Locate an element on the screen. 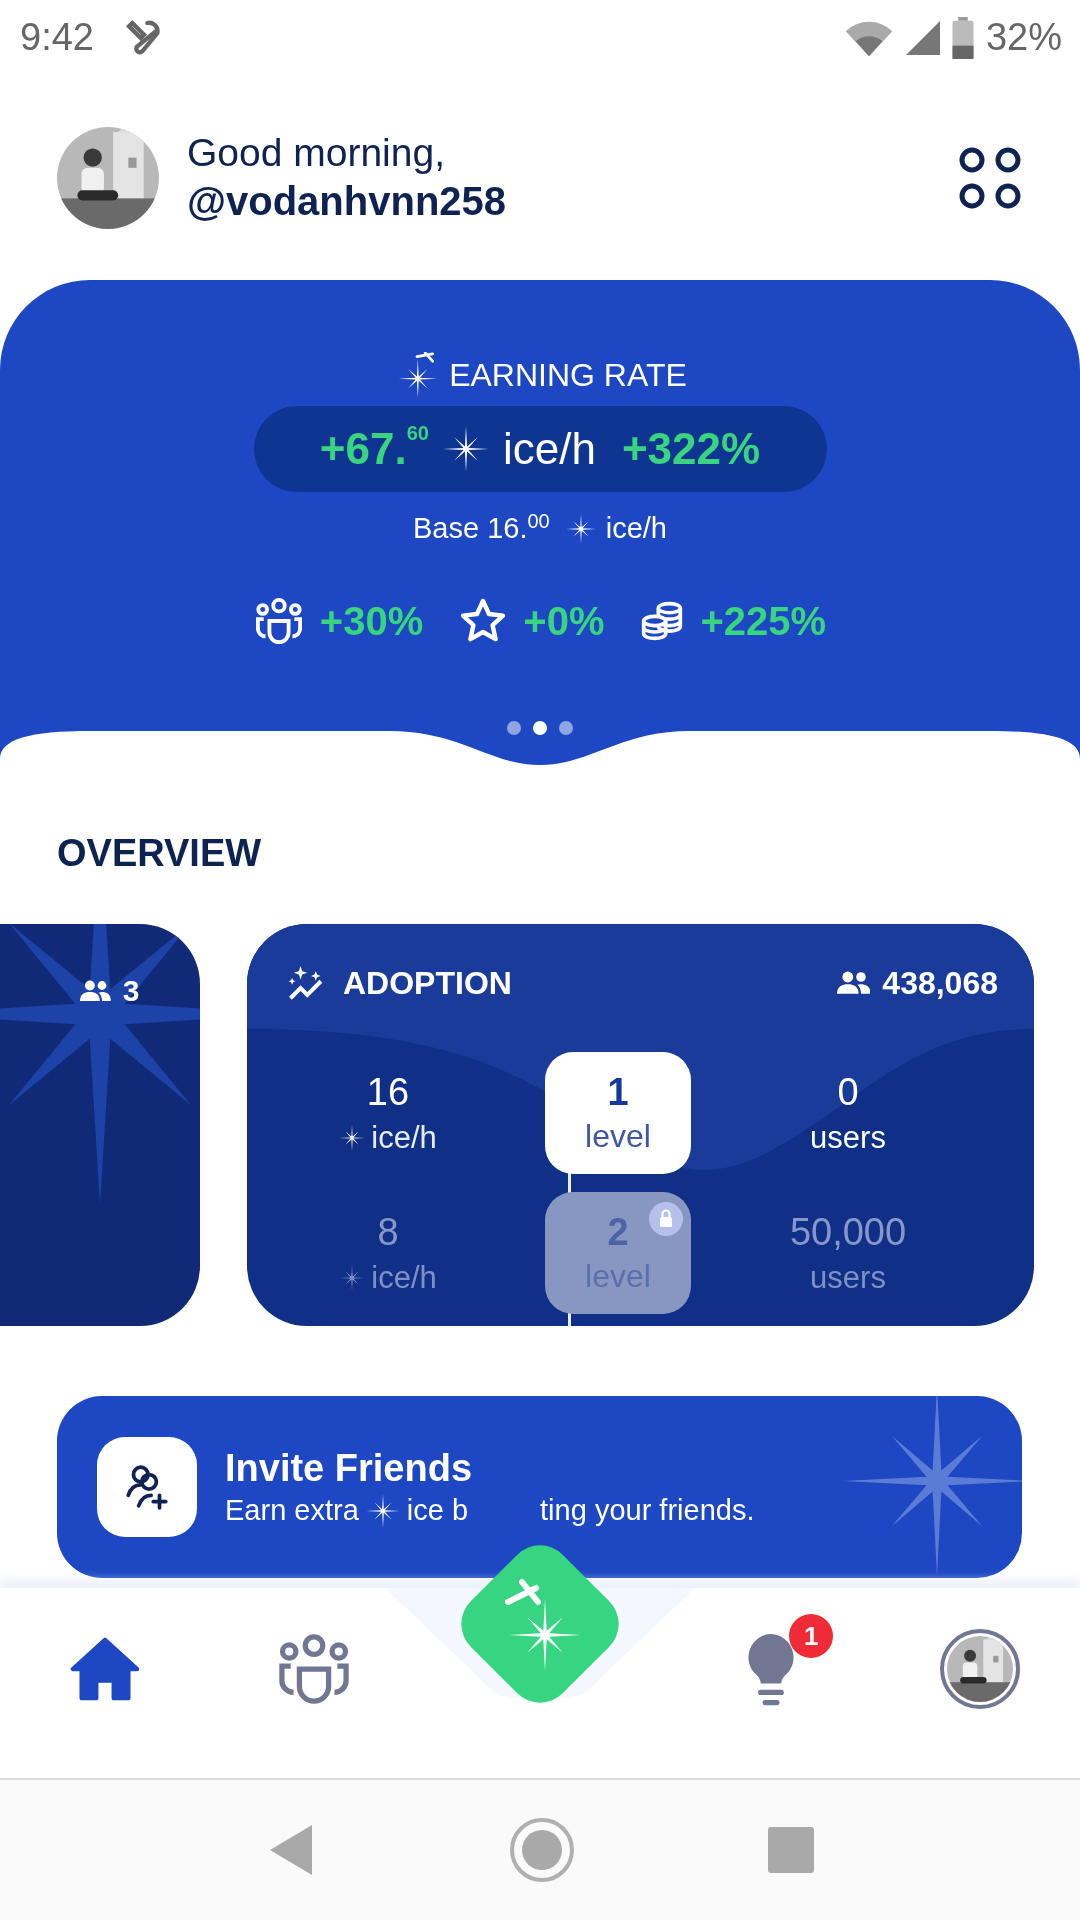  earning-rate-title: EARNING RATE is located at coordinates (568, 375).